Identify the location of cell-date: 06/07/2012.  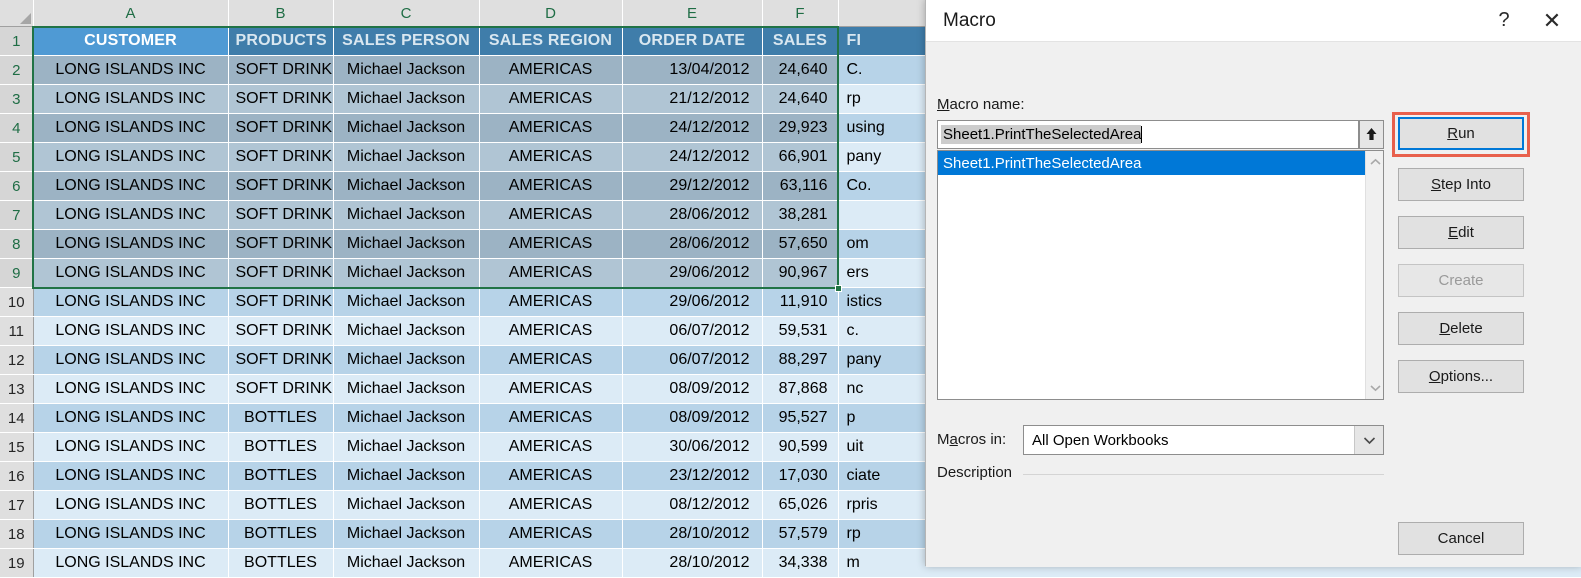
(692, 331).